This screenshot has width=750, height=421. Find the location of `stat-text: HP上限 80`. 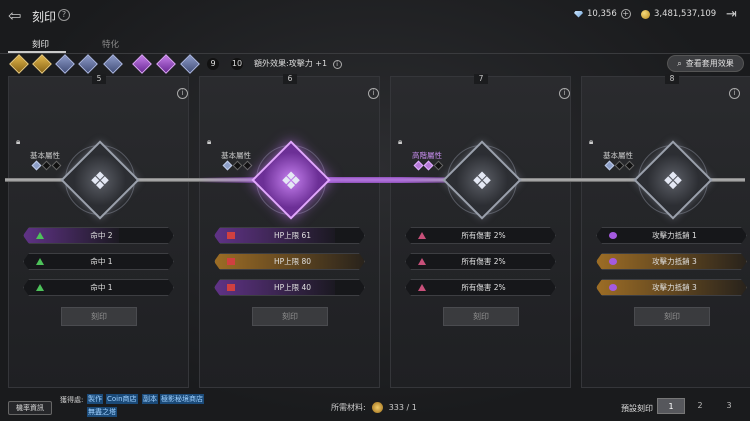

stat-text: HP上限 80 is located at coordinates (292, 261).